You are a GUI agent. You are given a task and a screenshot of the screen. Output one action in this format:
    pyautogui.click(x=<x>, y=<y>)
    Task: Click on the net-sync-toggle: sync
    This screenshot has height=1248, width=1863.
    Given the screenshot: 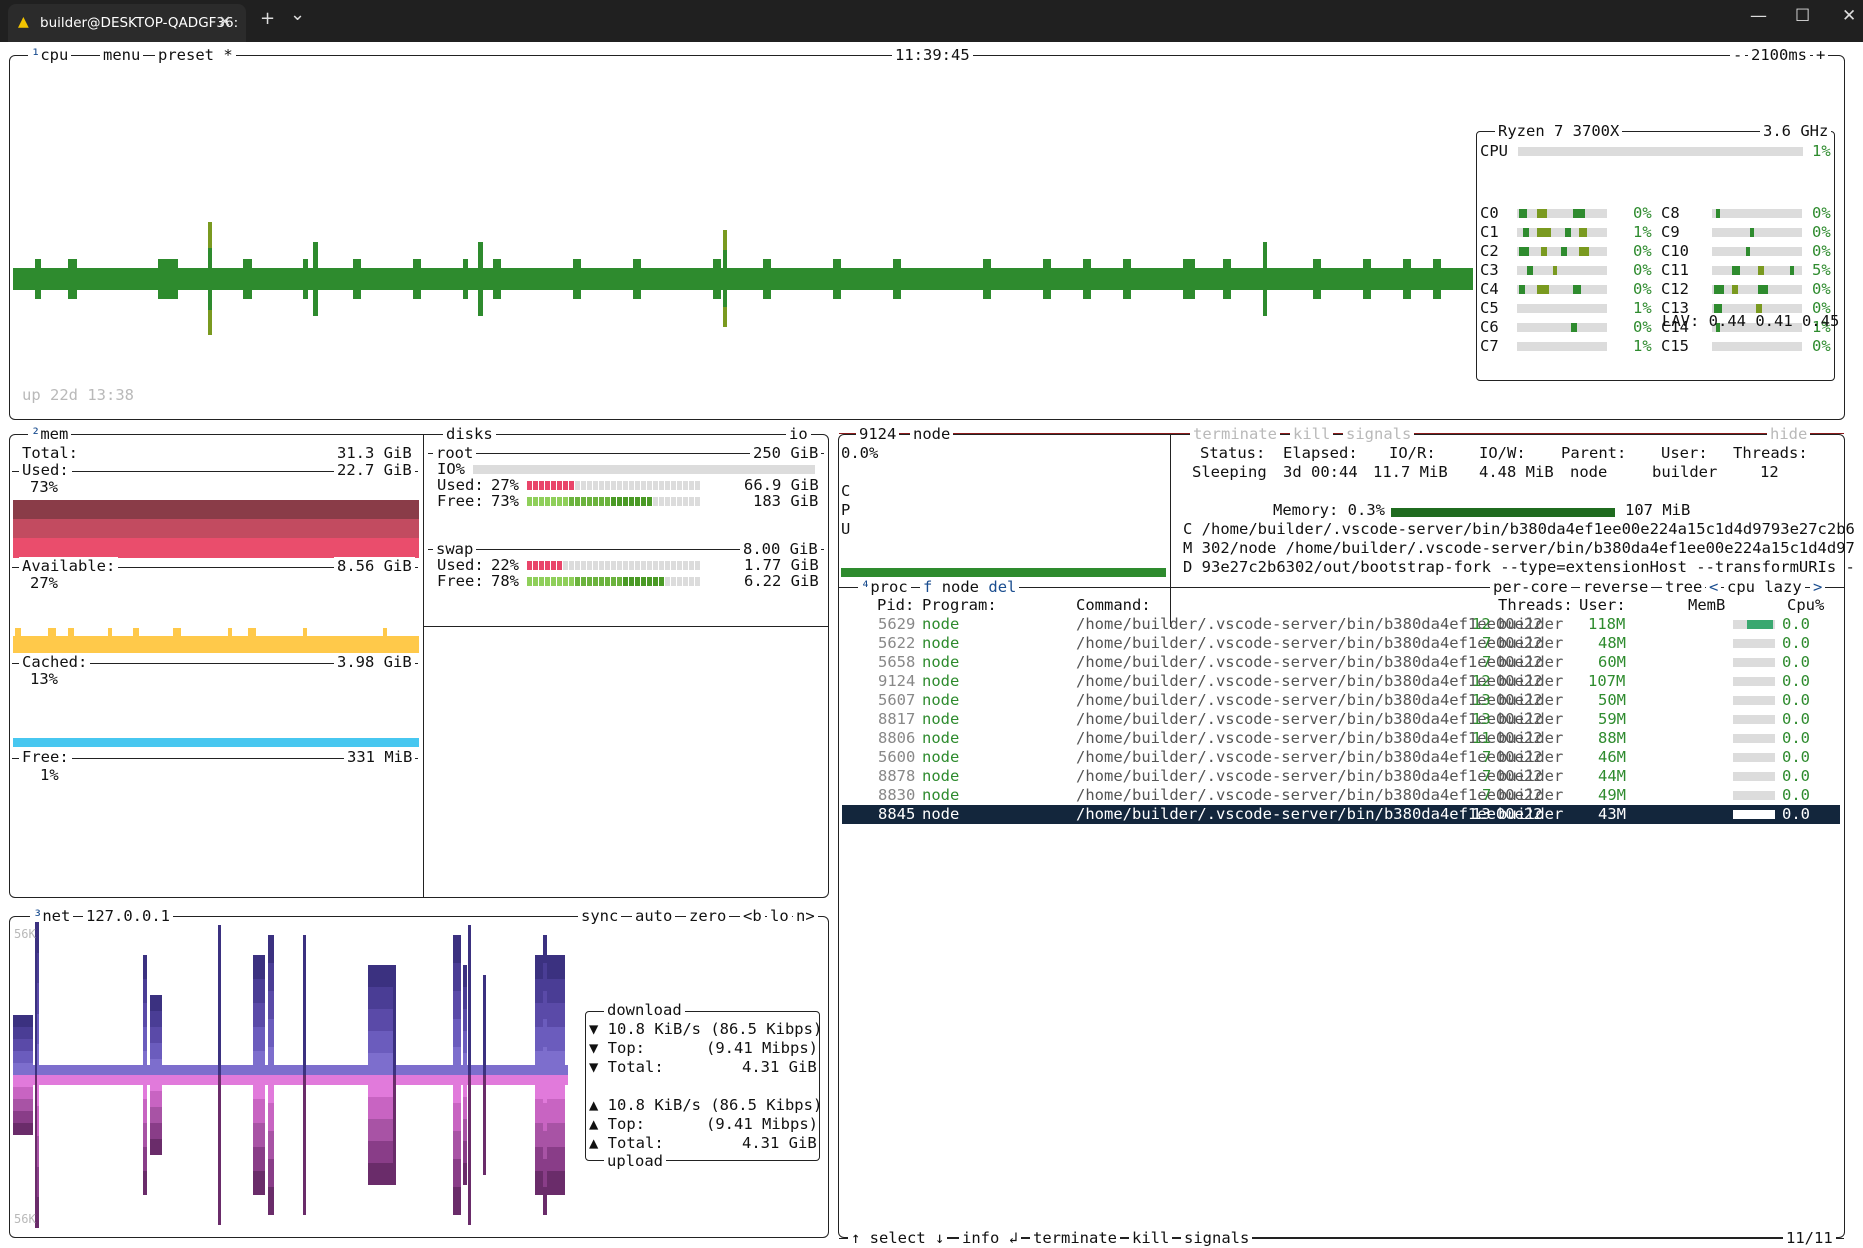 What is the action you would take?
    pyautogui.click(x=600, y=916)
    